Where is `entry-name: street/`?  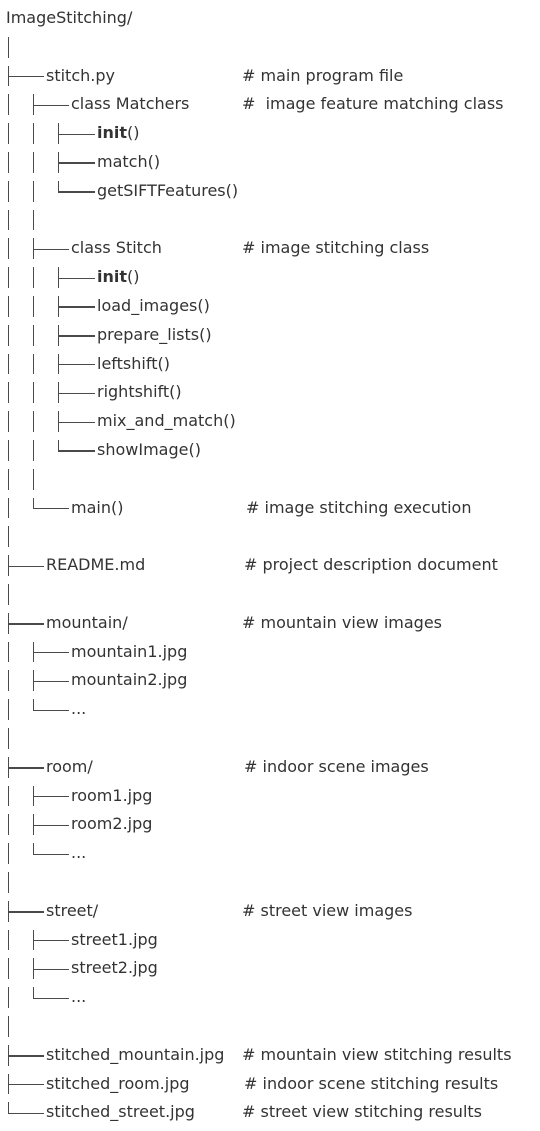 entry-name: street/ is located at coordinates (72, 910).